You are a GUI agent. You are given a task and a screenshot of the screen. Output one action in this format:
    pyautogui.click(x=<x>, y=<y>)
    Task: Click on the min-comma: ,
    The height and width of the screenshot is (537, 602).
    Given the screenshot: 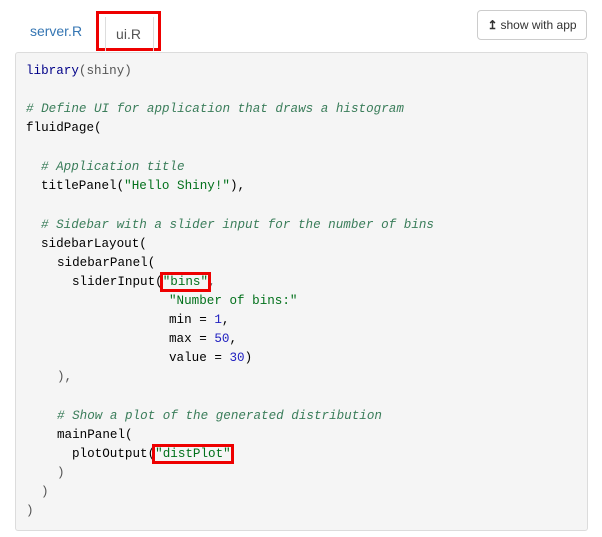 What is the action you would take?
    pyautogui.click(x=225, y=320)
    